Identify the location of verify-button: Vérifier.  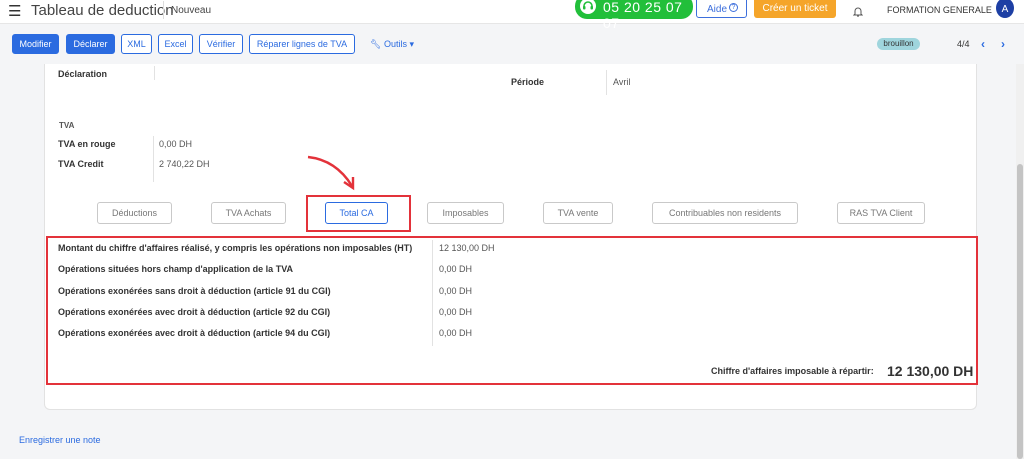
(221, 44).